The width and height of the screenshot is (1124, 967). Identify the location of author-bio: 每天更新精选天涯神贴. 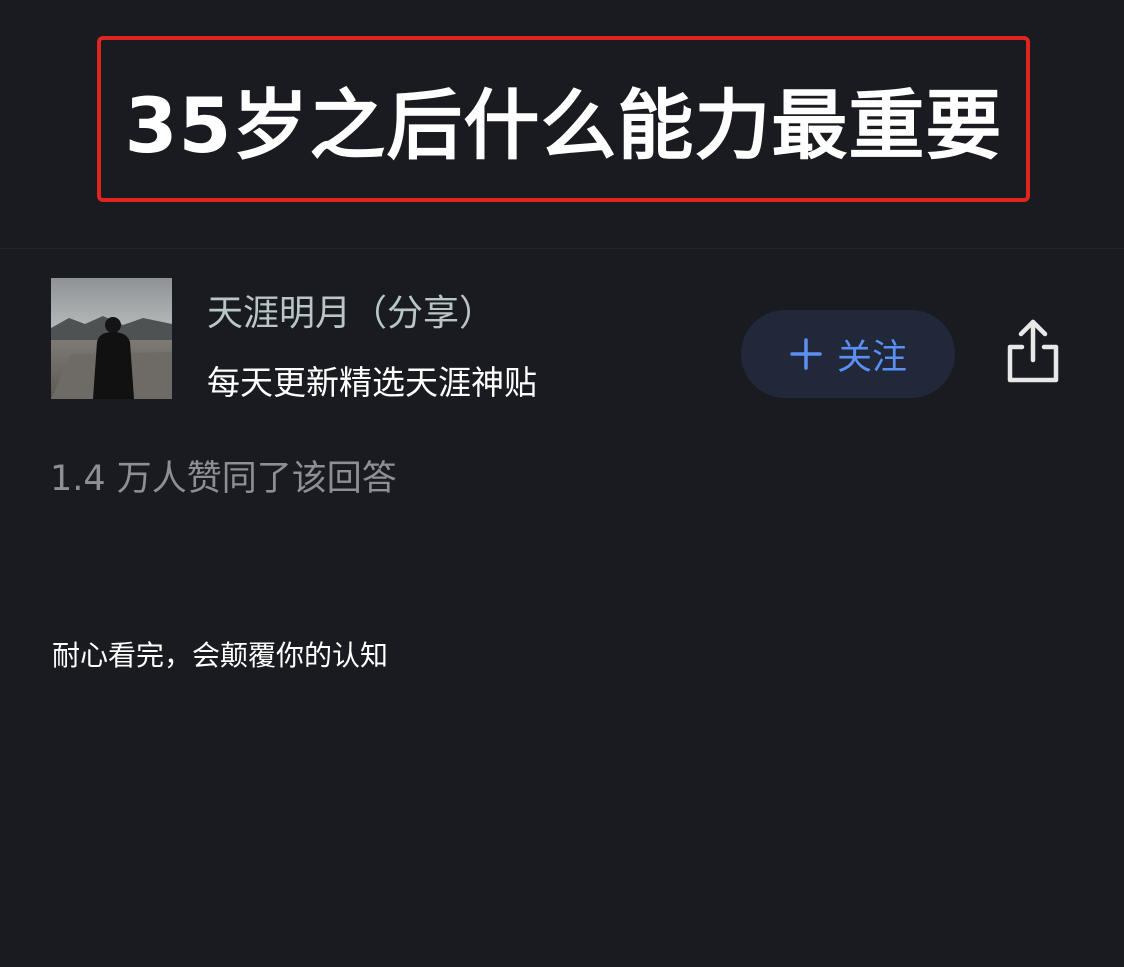
(372, 382).